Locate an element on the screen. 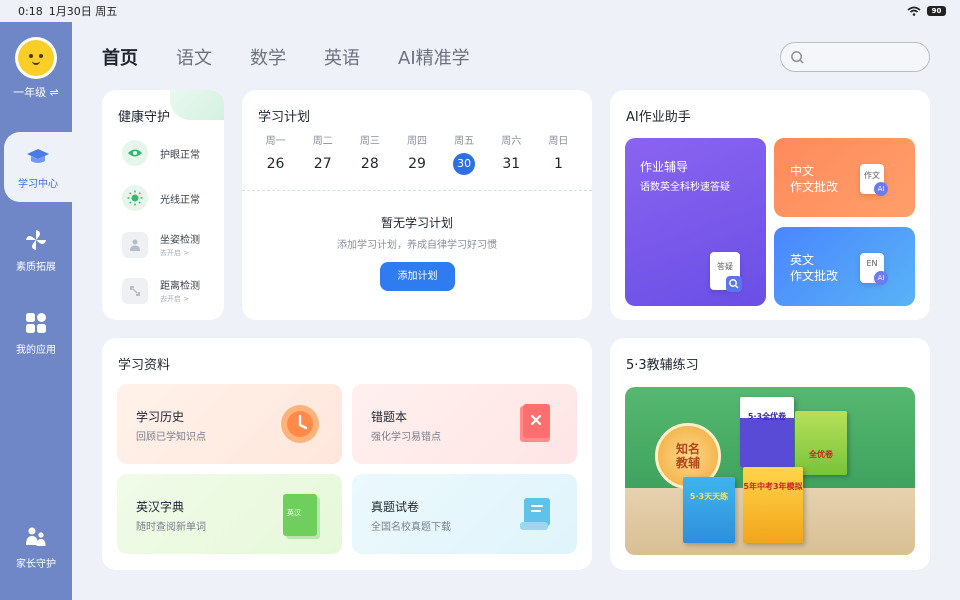  tile-title: 中文 is located at coordinates (802, 171).